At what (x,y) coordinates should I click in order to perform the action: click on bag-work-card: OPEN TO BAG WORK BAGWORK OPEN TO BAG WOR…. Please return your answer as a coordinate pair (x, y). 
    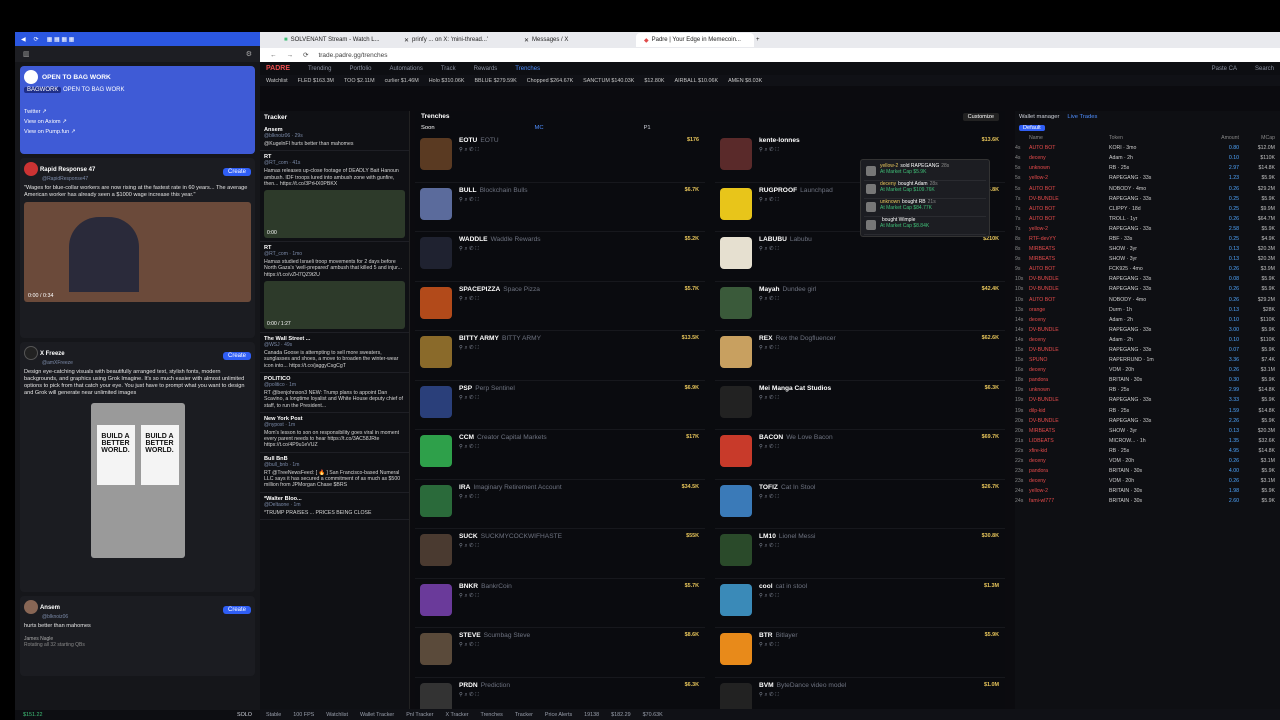
    Looking at the image, I should click on (137, 110).